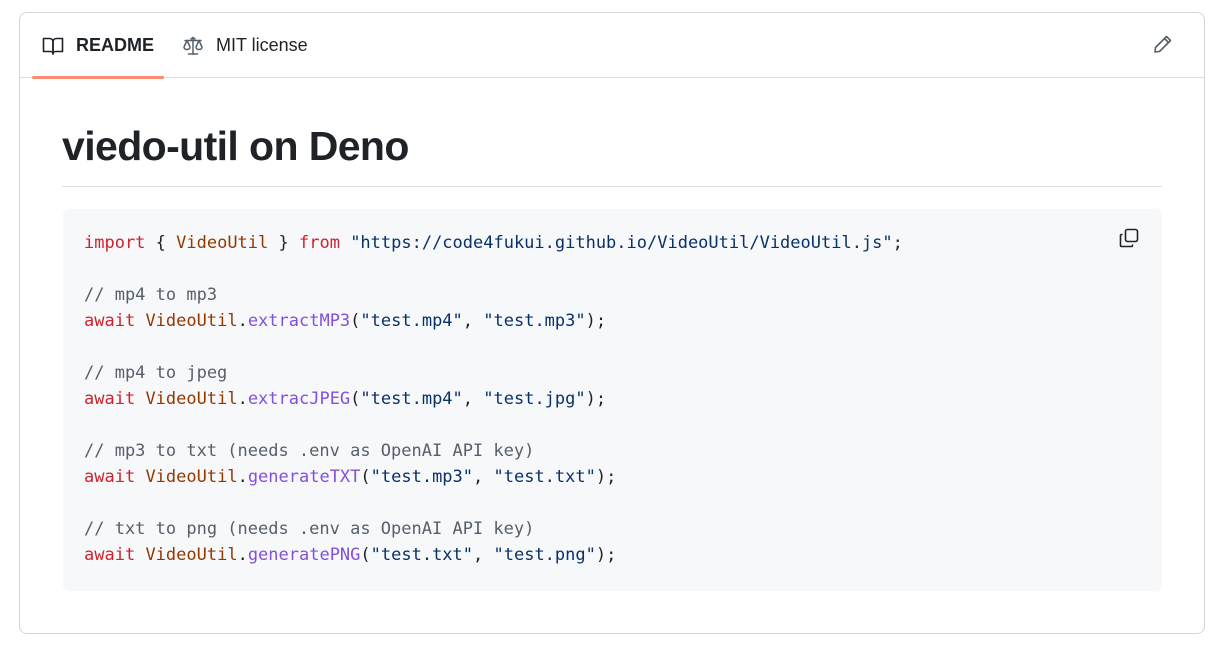  Describe the element at coordinates (151, 295) in the screenshot. I see `code-comment: // mp4 to mp3` at that location.